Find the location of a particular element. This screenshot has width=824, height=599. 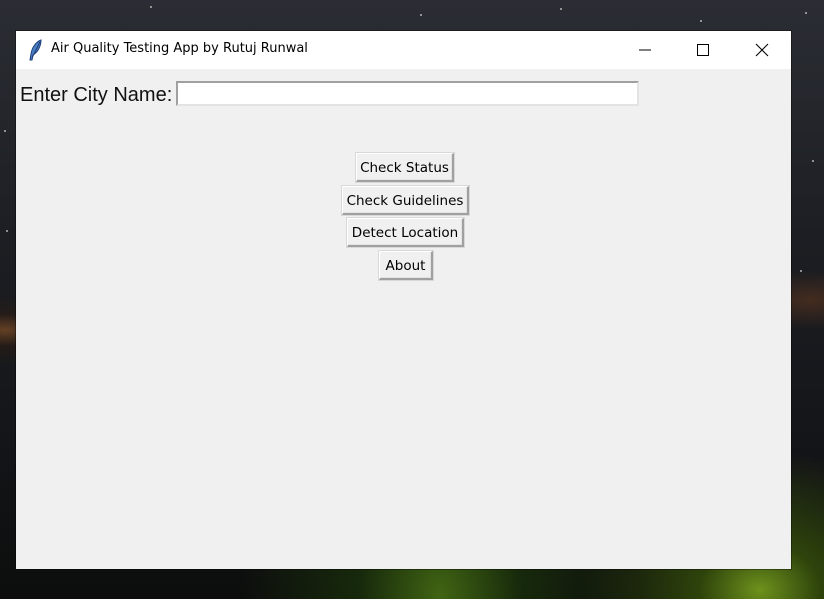

maximize-icon is located at coordinates (703, 50).